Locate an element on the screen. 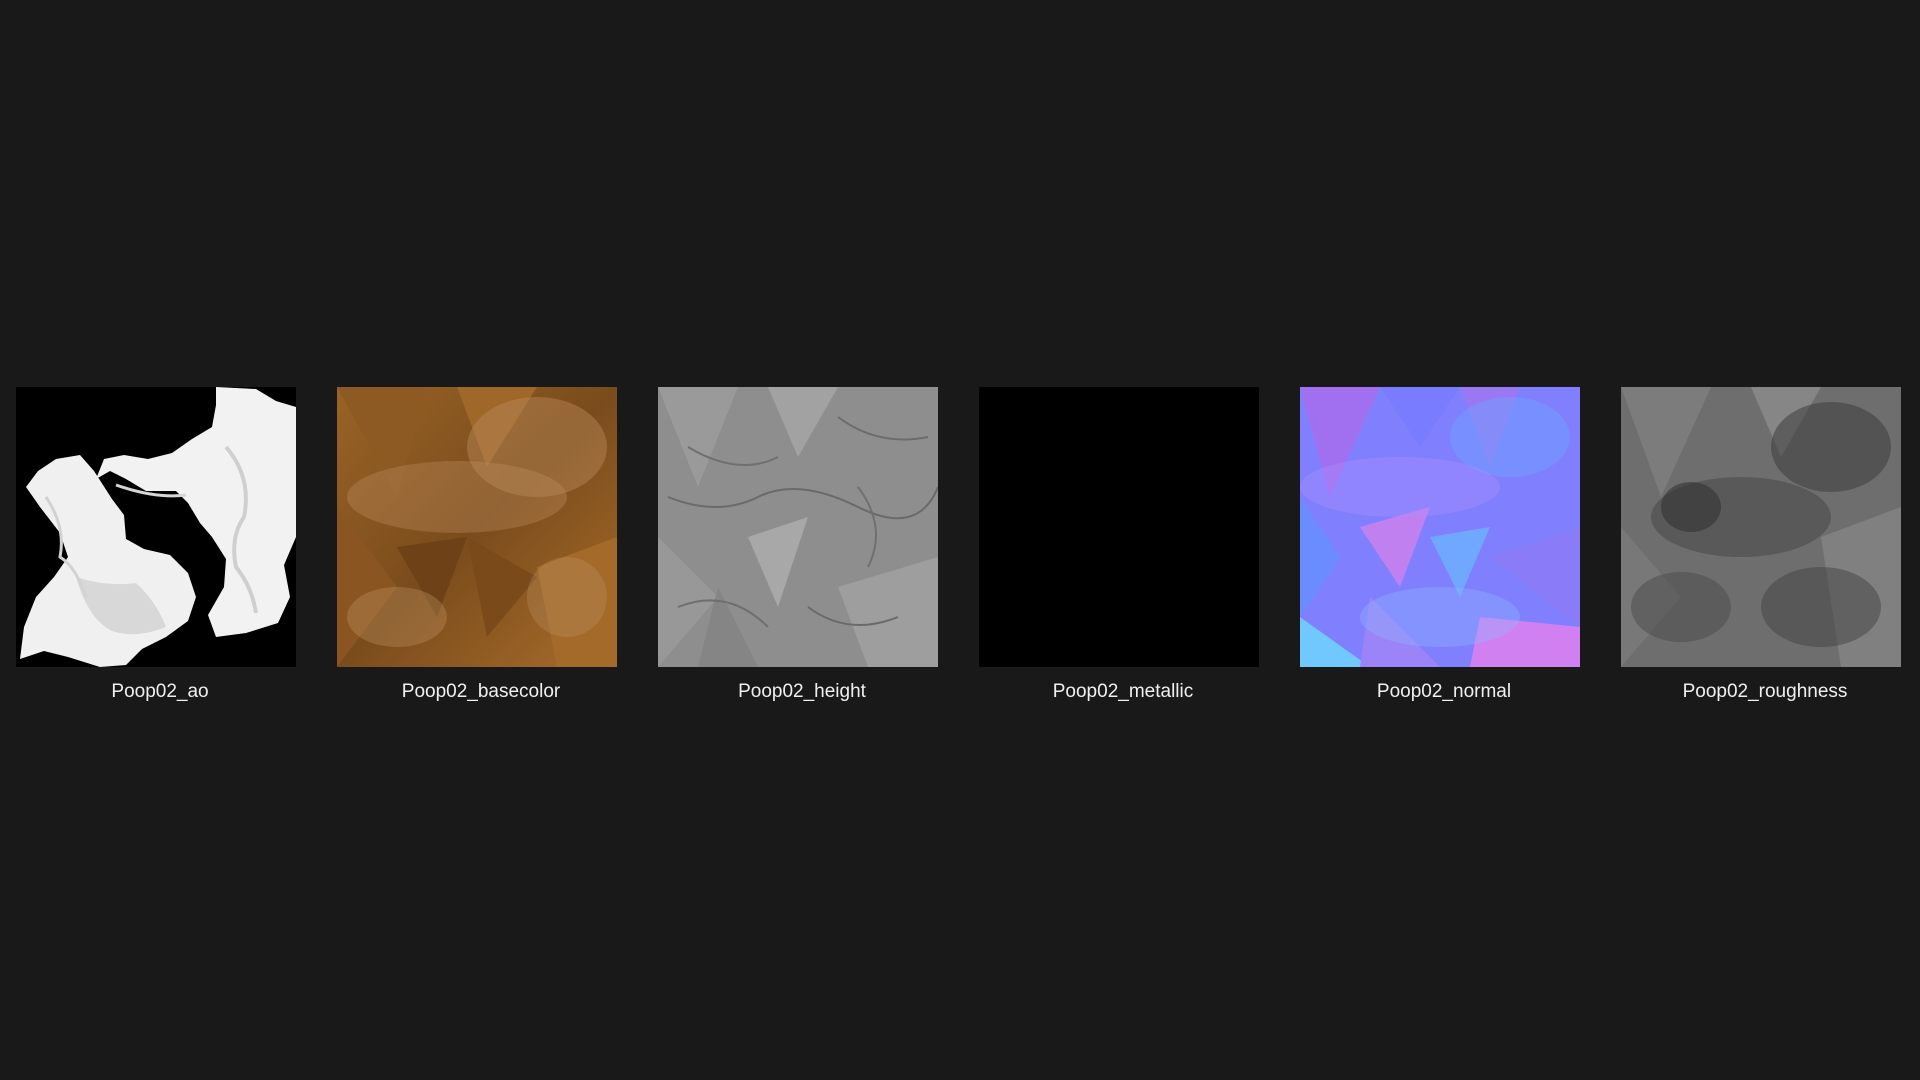  file-name-label: Poop02_height is located at coordinates (802, 692).